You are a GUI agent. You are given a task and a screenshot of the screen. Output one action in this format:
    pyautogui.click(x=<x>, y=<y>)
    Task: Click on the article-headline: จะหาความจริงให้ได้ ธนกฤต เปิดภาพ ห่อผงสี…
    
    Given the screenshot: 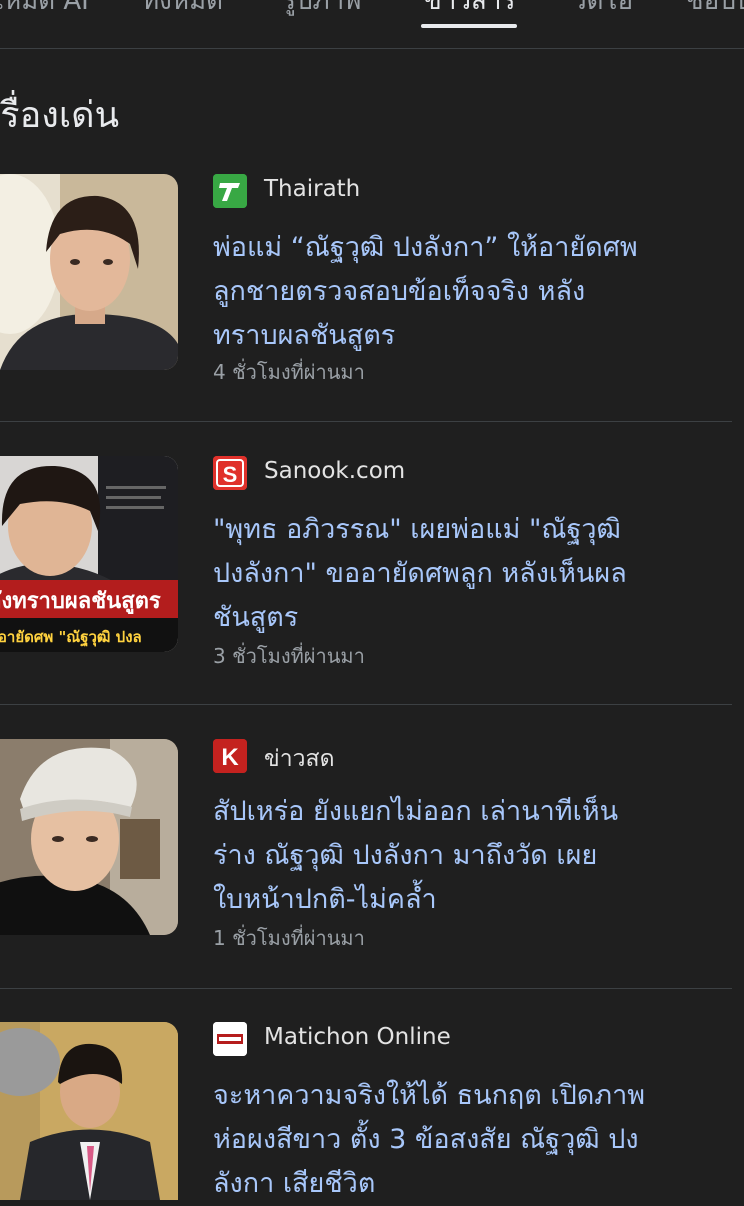 What is the action you would take?
    pyautogui.click(x=473, y=1140)
    